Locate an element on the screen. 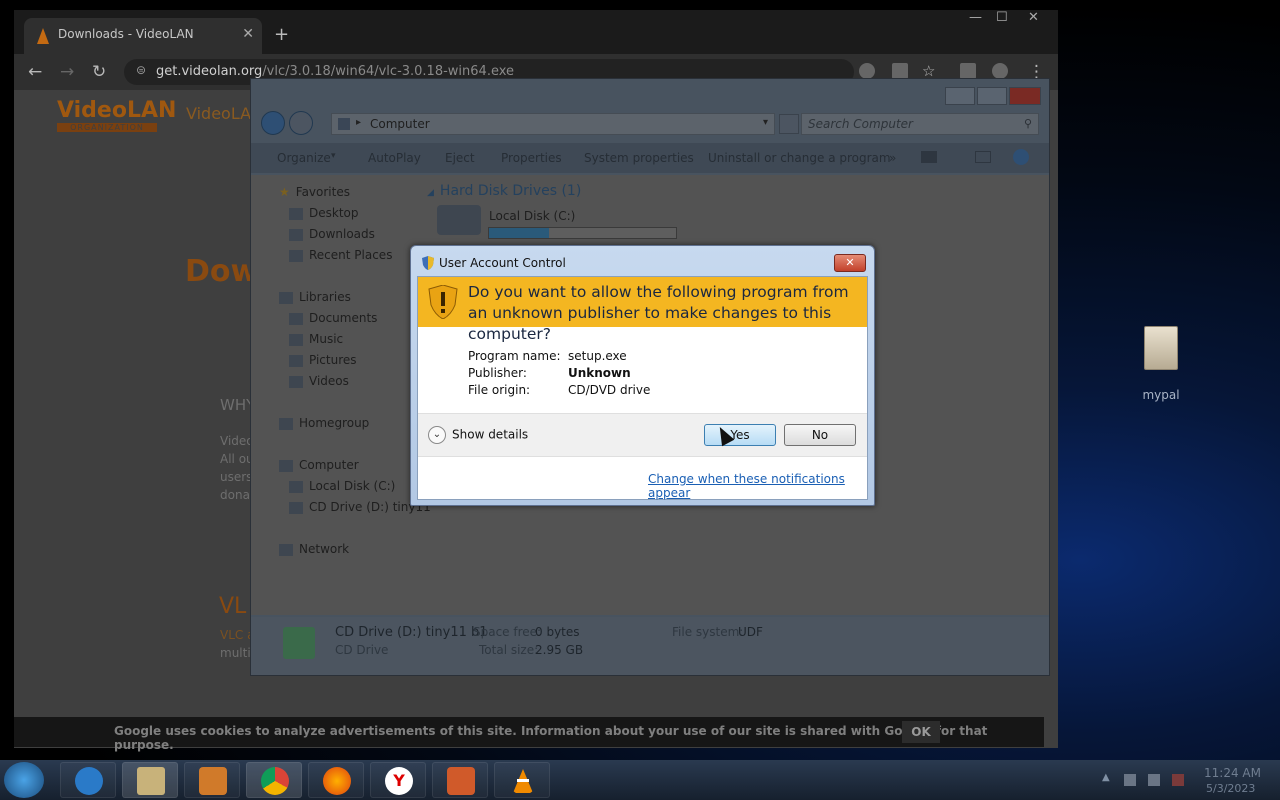 This screenshot has width=1280, height=800. uac-button-row: ⌄ Show details Yes No is located at coordinates (642, 435).